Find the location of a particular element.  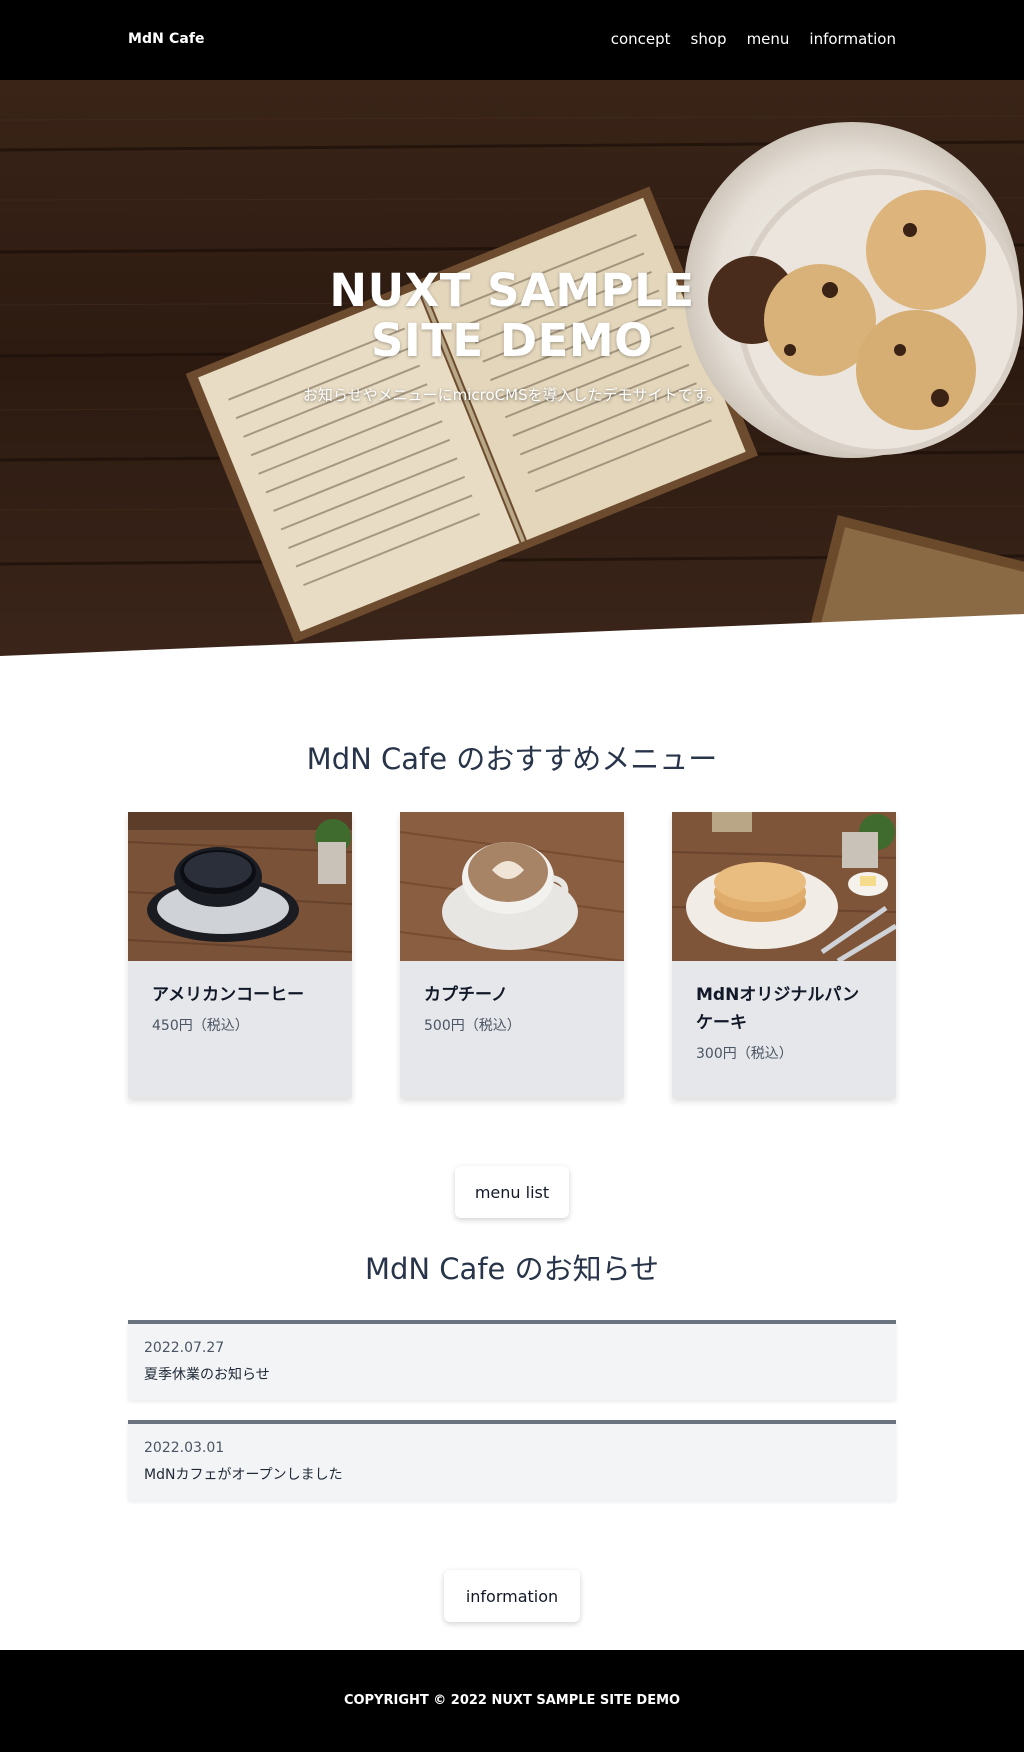

site-footer: COPYRIGHT © 2022 NUXT SAMPLE SITE DEMO is located at coordinates (512, 1701).